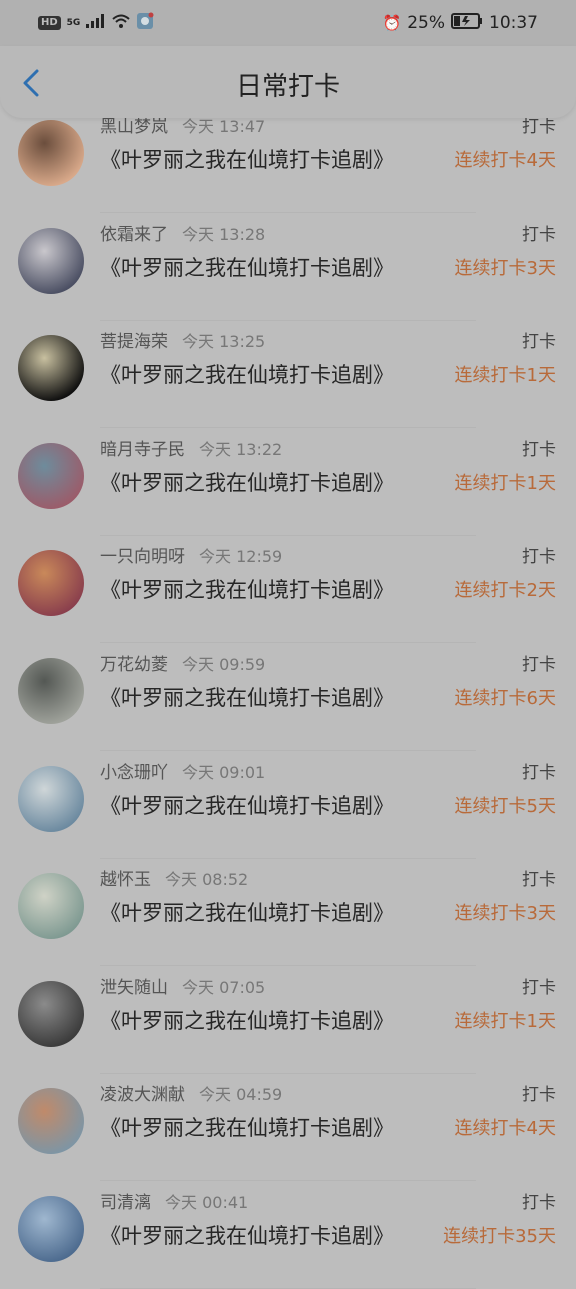 Image resolution: width=576 pixels, height=1289 pixels. I want to click on list-item: 凌波大渊献 今天 04:59 《叶罗丽之我在仙境打卡追剧》 打卡连续打卡4天, so click(288, 1128).